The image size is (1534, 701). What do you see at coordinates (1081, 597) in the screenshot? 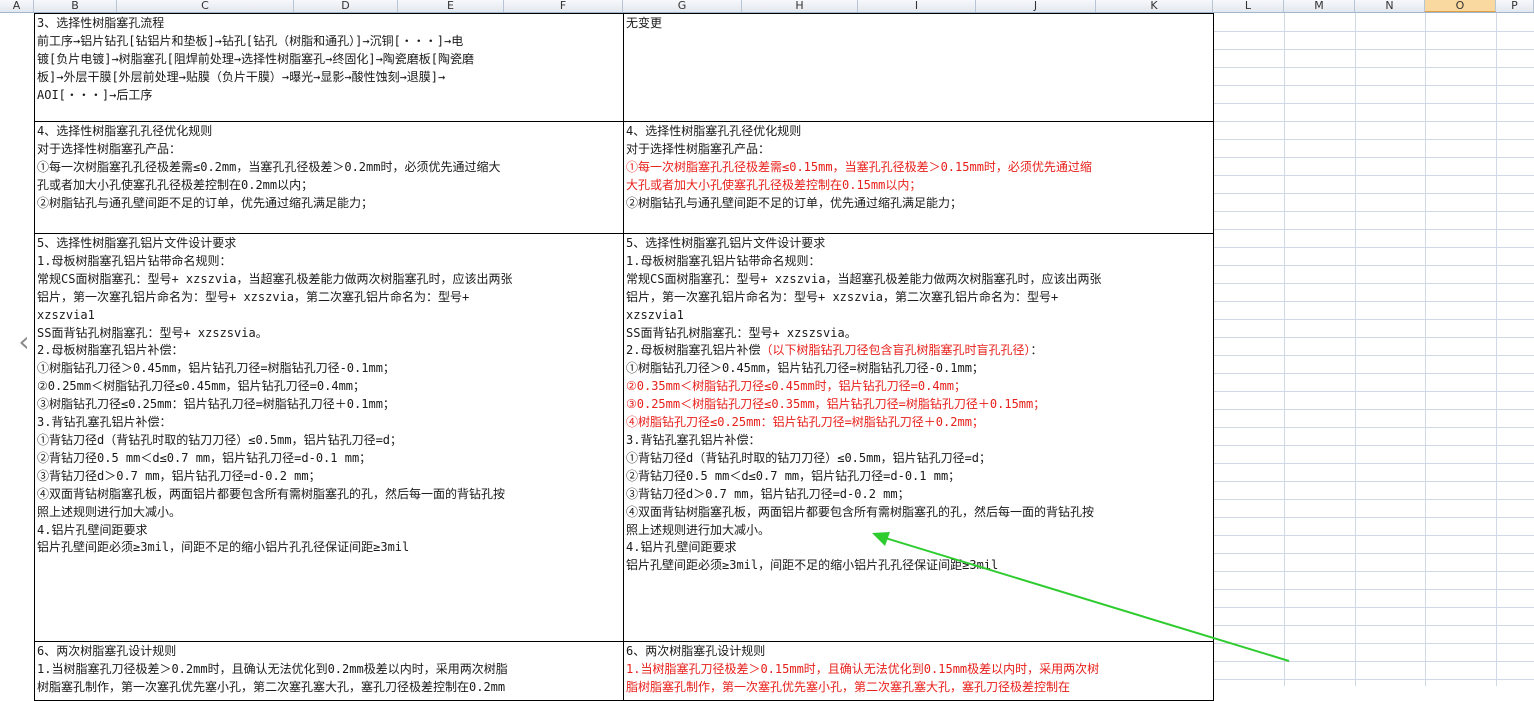
I see `green-arrow-icon` at bounding box center [1081, 597].